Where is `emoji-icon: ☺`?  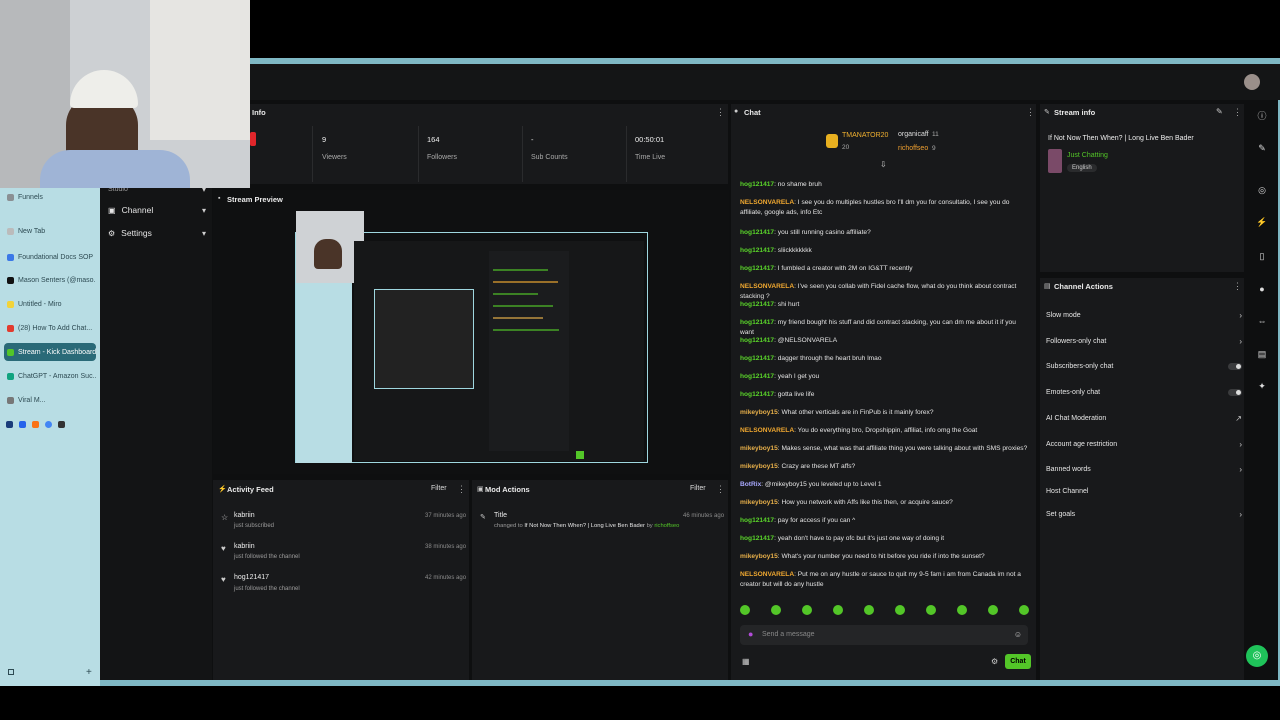 emoji-icon: ☺ is located at coordinates (1018, 634).